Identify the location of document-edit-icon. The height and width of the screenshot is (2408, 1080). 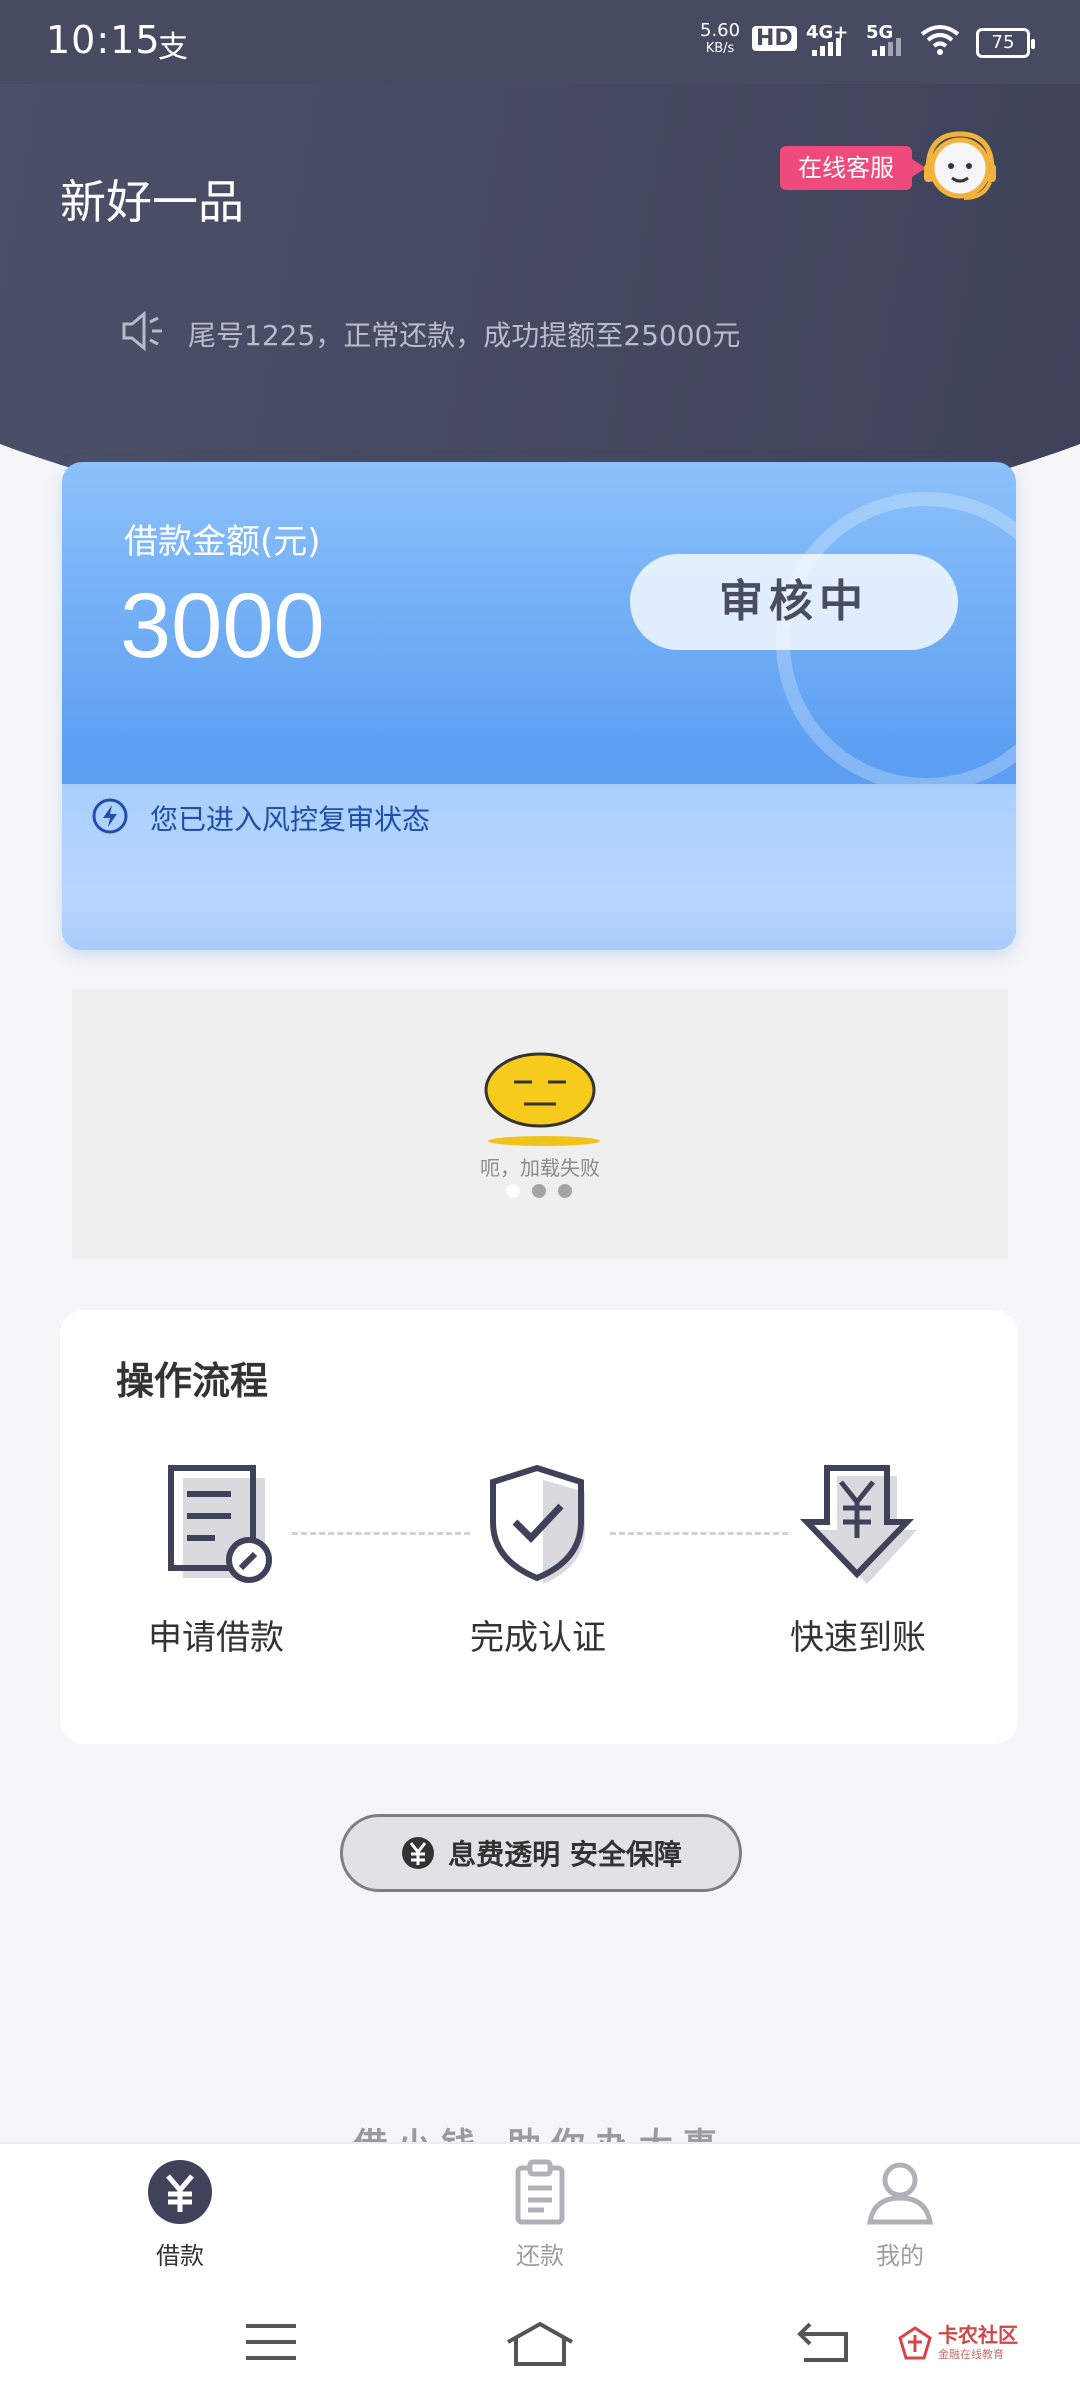
(220, 1524).